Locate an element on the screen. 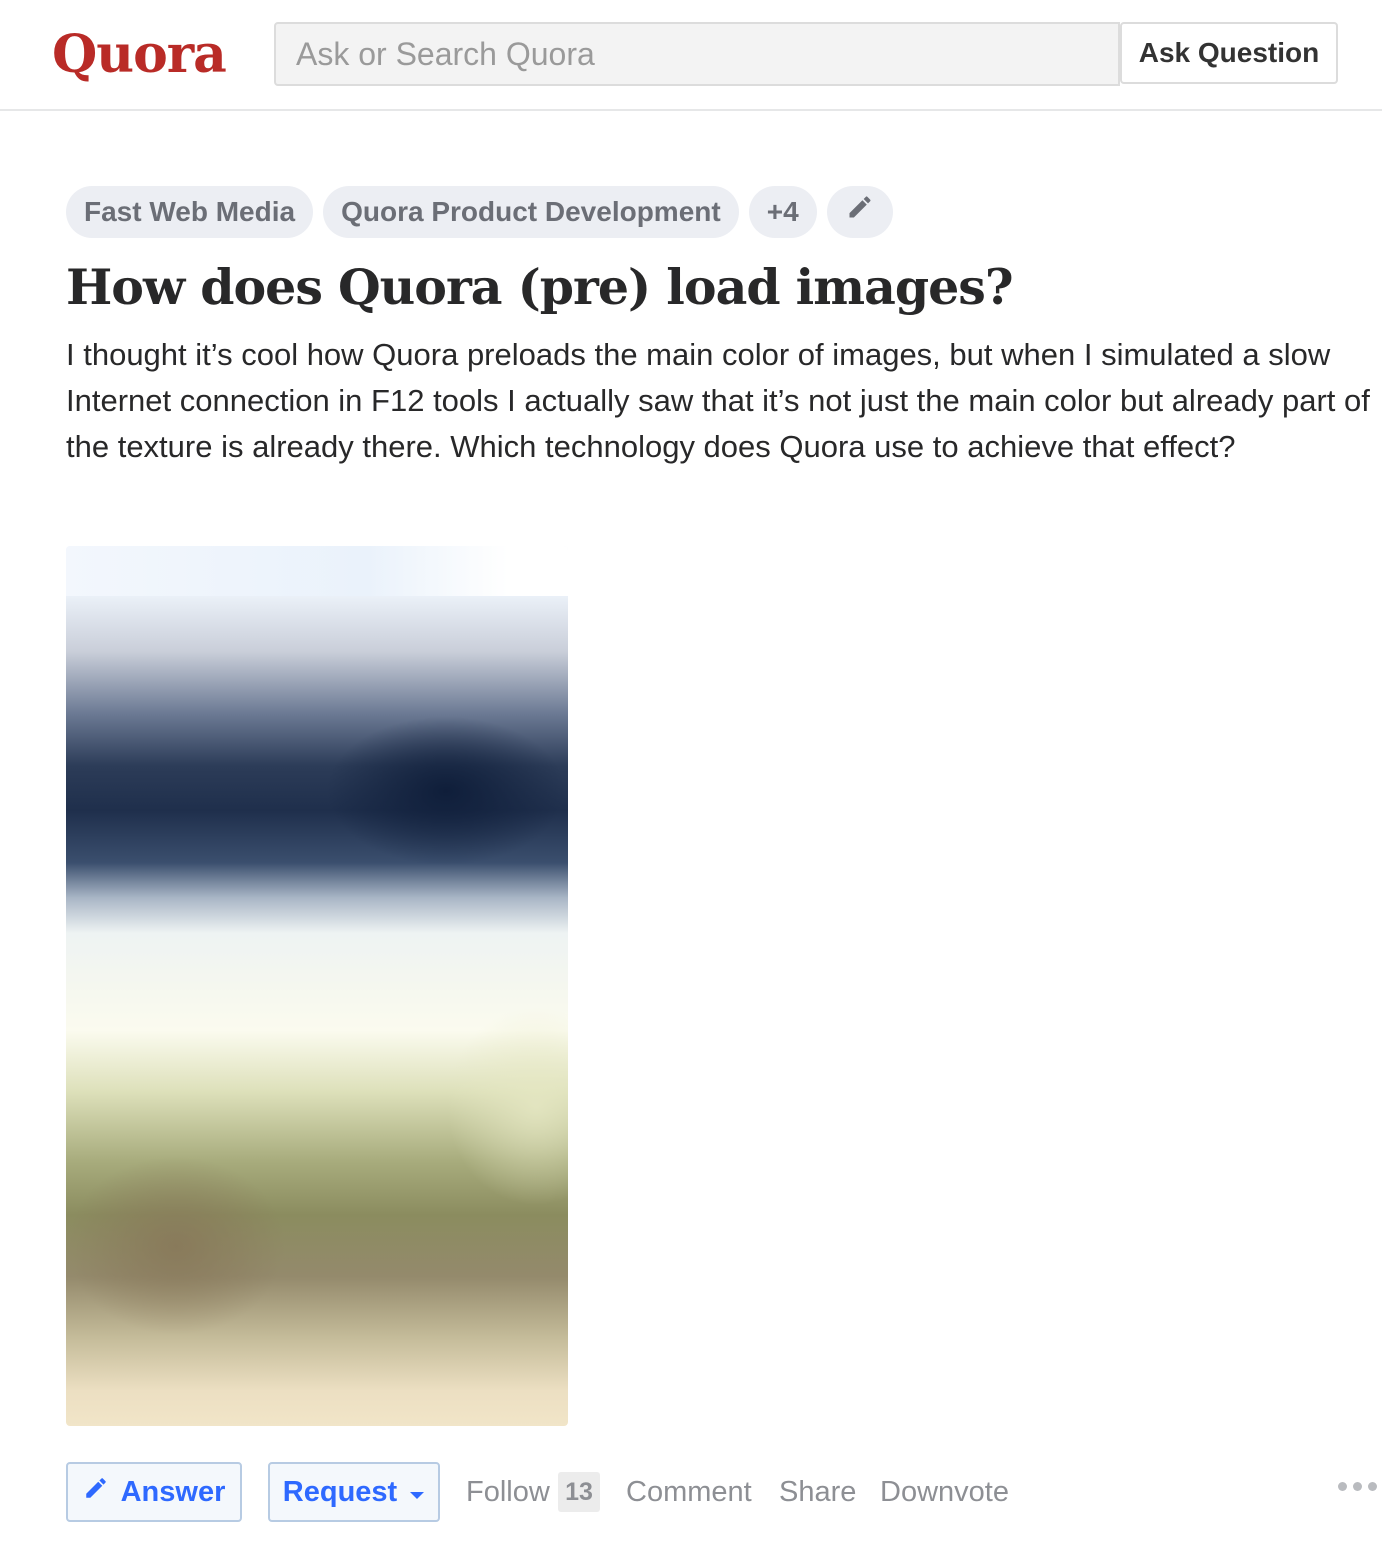 The height and width of the screenshot is (1548, 1382). image-light-region is located at coordinates (507, 1106).